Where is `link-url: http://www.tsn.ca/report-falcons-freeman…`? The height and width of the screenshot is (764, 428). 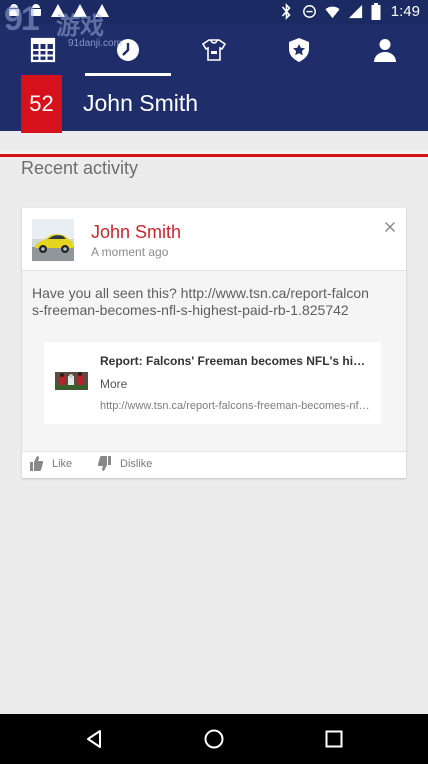
link-url: http://www.tsn.ca/report-falcons-freeman… is located at coordinates (236, 406).